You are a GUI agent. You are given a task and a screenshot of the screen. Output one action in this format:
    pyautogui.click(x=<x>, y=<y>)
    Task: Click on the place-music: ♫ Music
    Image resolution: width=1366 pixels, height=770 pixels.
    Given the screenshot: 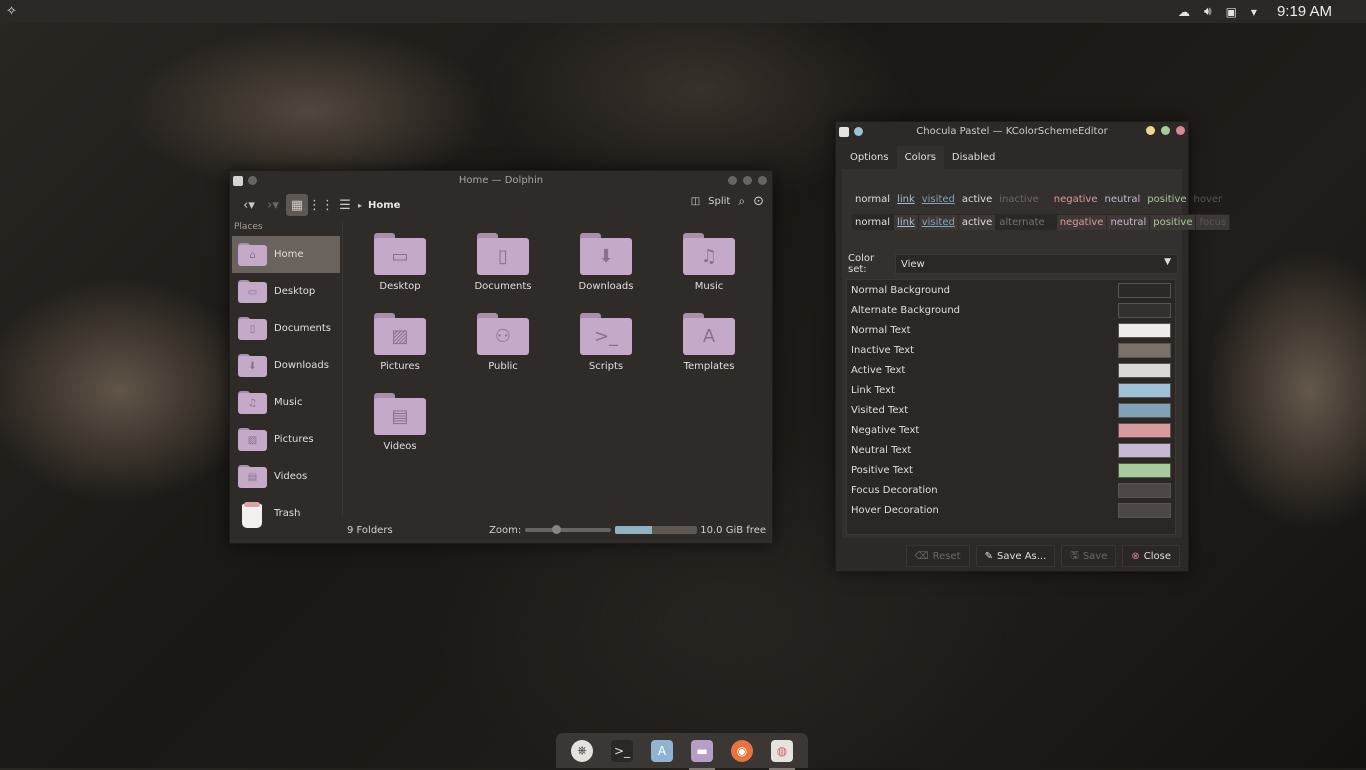 What is the action you would take?
    pyautogui.click(x=286, y=402)
    